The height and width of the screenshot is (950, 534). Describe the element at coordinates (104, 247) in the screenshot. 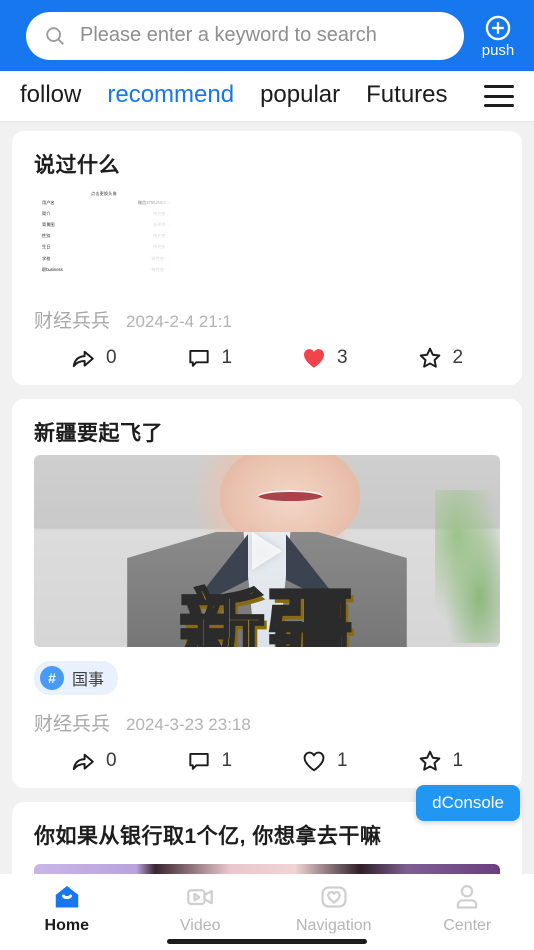

I see `embedded-form-row: 生日 待完善 ›` at that location.